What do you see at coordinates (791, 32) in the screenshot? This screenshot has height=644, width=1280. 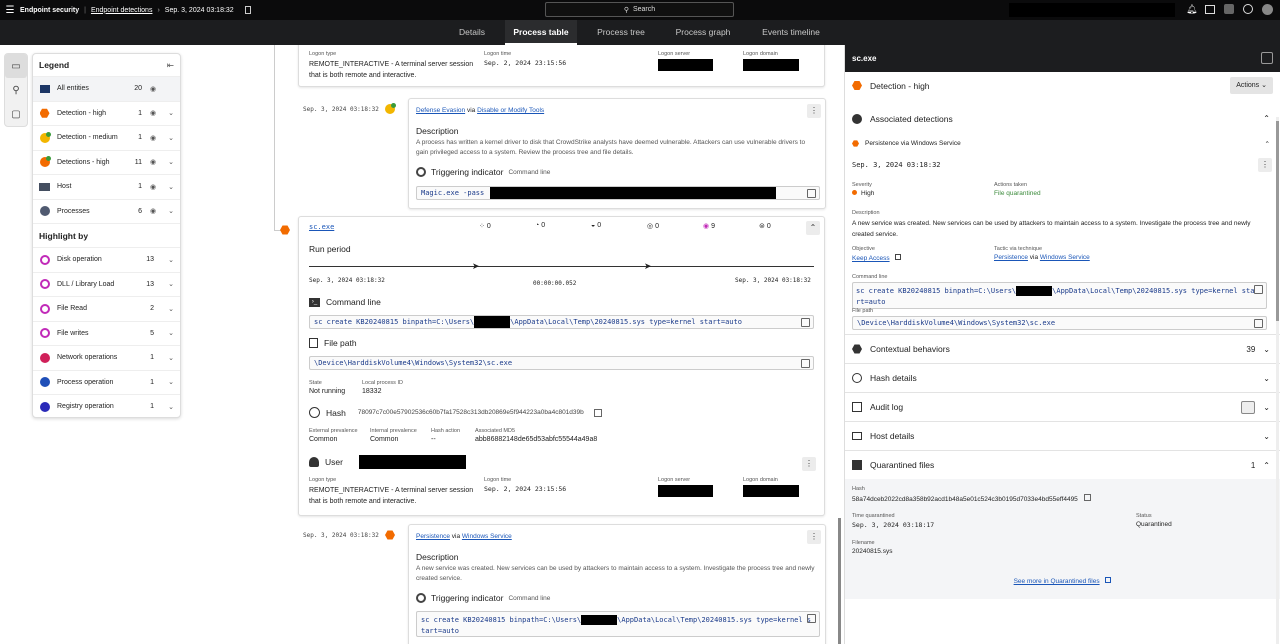 I see `tab-events-timeline: Events timeline` at bounding box center [791, 32].